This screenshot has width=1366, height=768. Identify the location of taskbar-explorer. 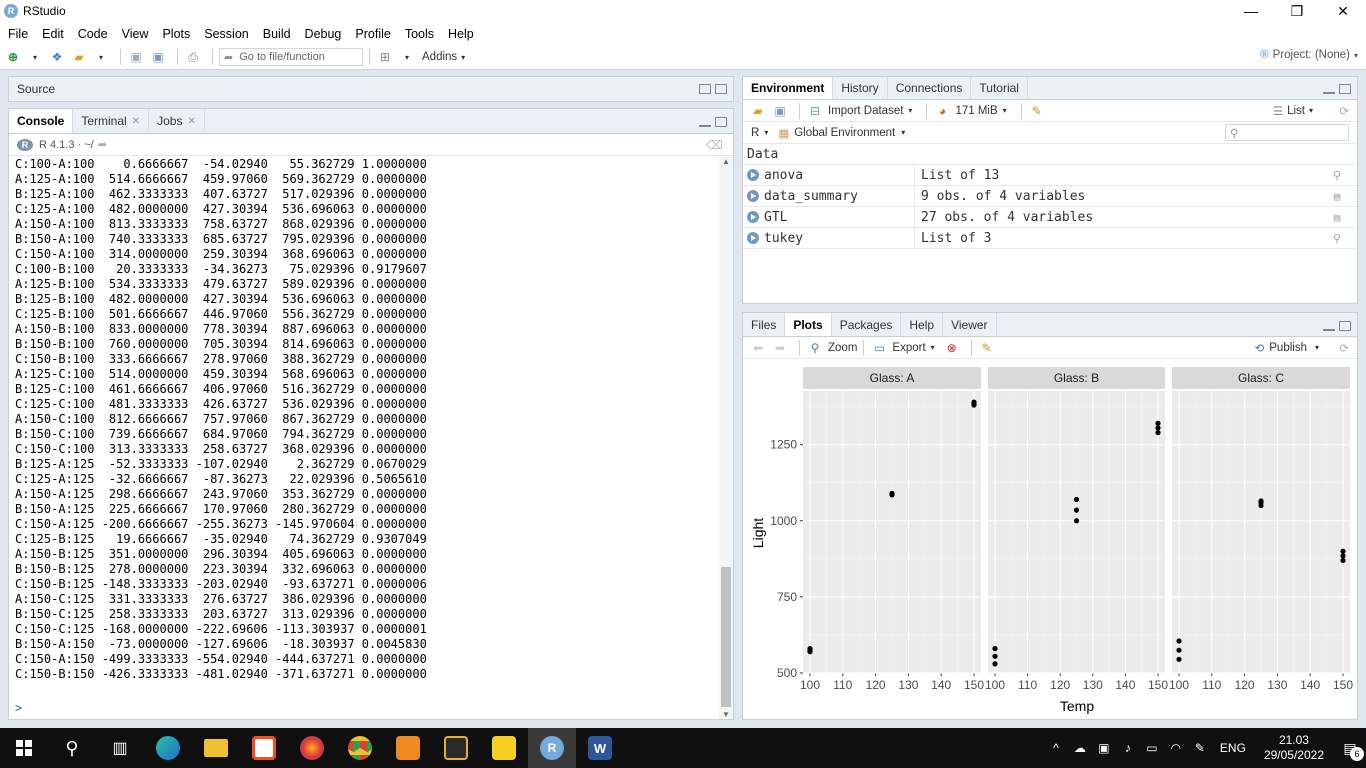
(216, 748).